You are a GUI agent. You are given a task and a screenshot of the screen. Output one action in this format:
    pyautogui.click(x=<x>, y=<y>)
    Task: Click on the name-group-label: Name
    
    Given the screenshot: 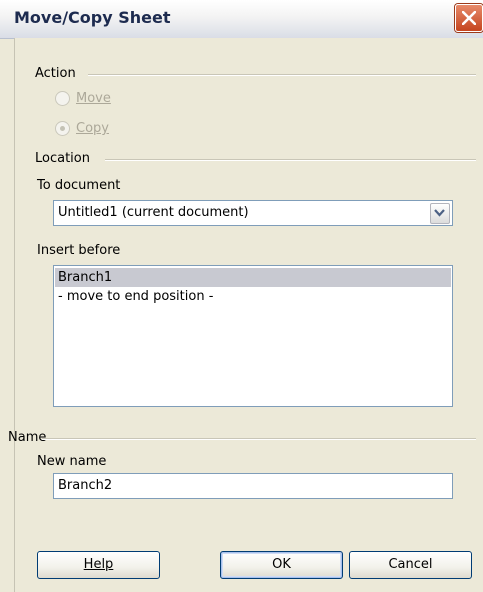 What is the action you would take?
    pyautogui.click(x=27, y=437)
    